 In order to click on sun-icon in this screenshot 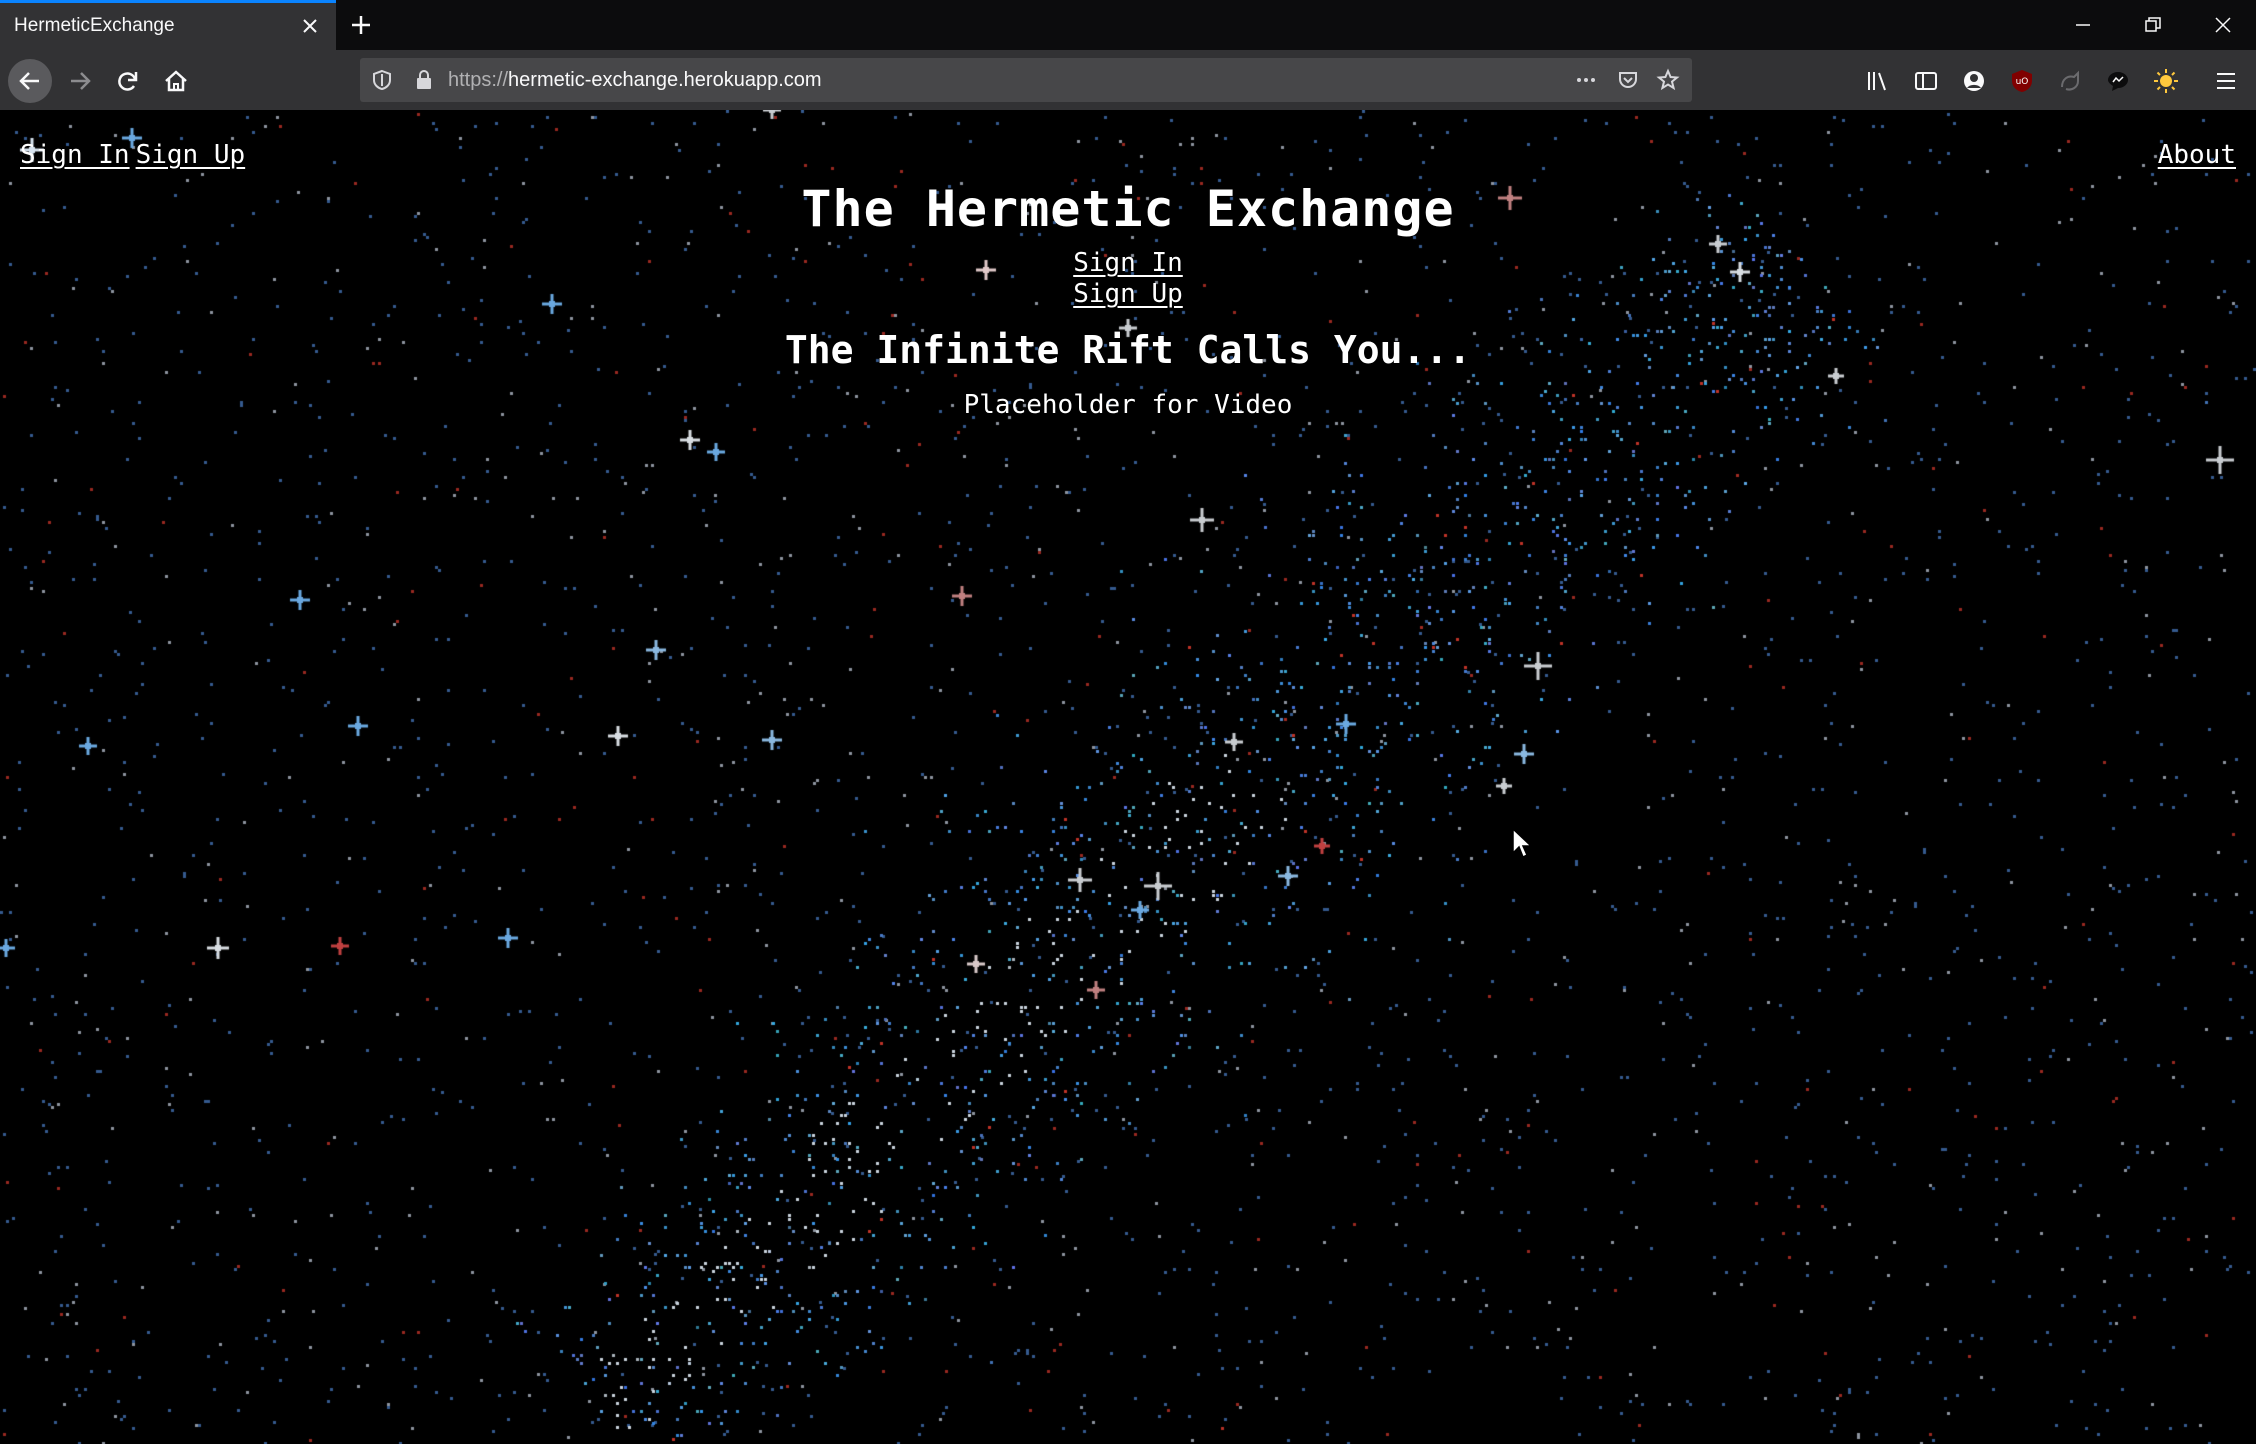, I will do `click(2166, 81)`.